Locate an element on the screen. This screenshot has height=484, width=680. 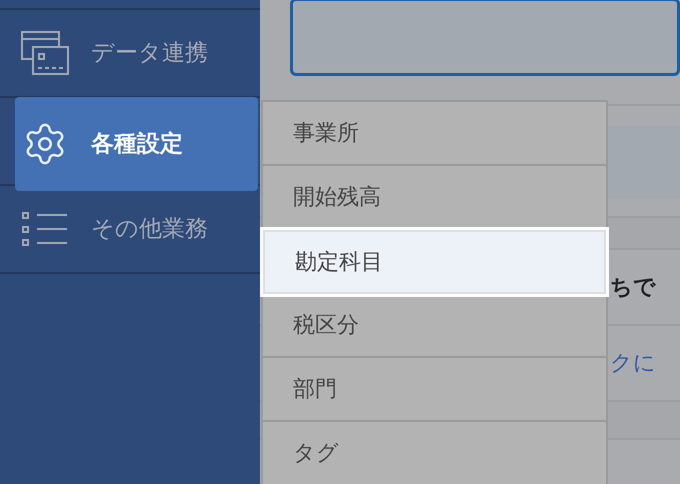
menu-item: 事業所 is located at coordinates (434, 134).